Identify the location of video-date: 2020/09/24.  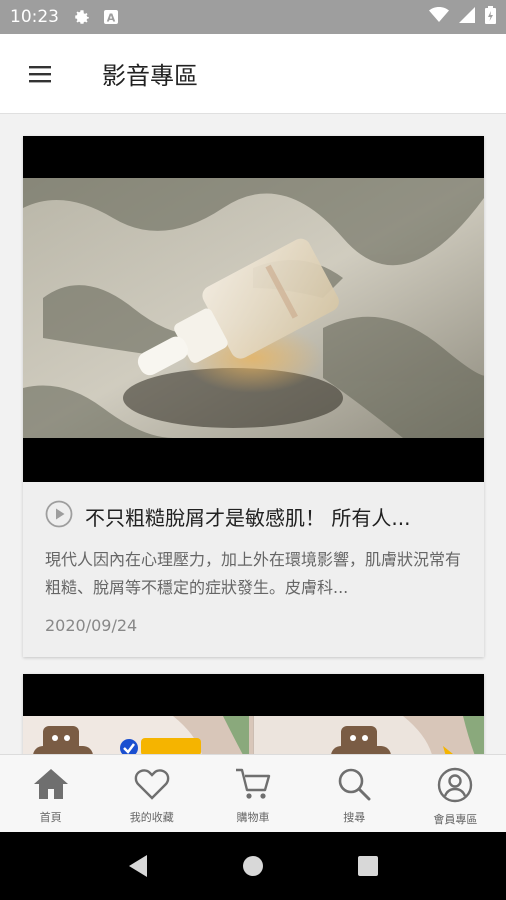
(91, 625).